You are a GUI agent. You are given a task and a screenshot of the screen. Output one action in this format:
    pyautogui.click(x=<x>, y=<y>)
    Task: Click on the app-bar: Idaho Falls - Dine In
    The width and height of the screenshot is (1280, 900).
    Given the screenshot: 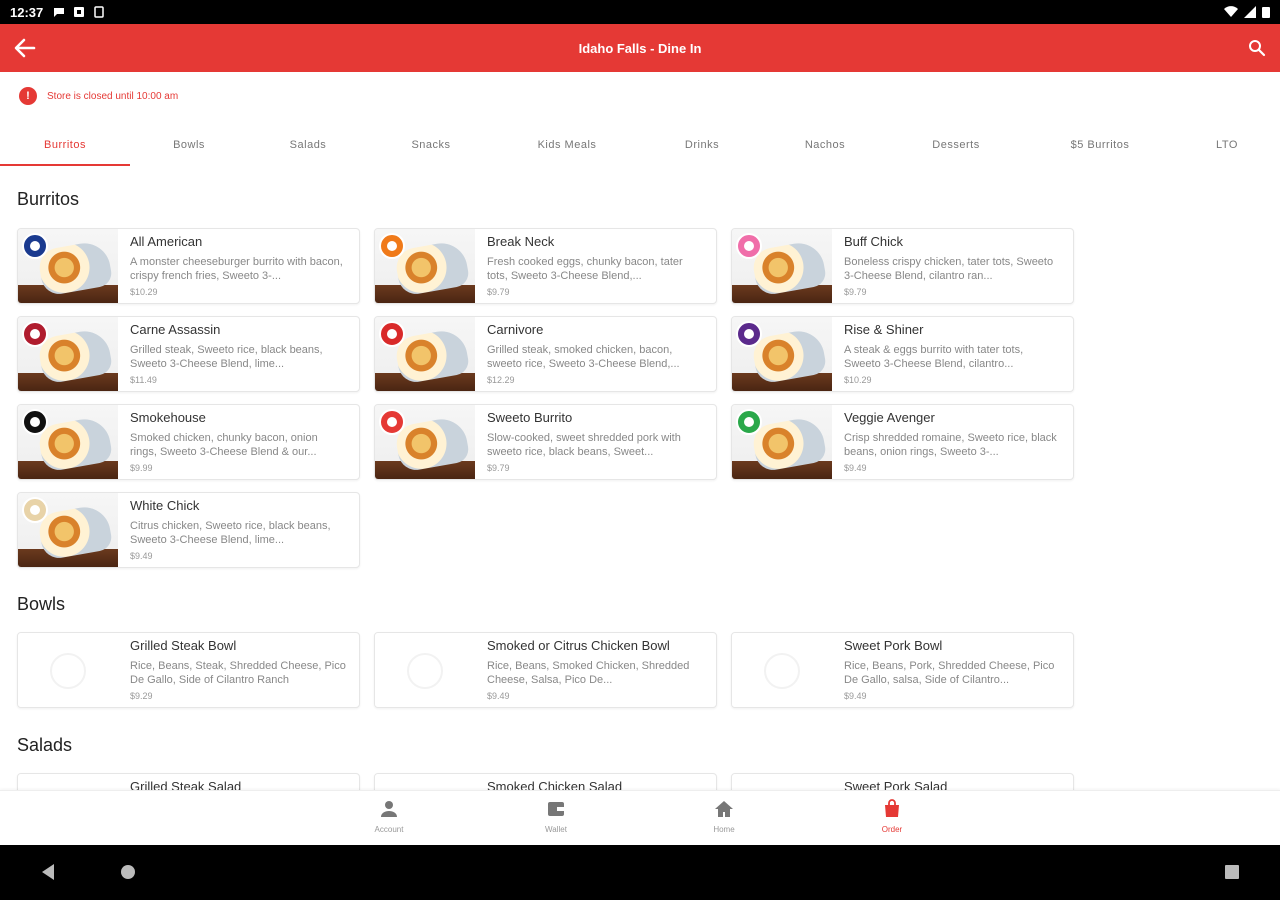 What is the action you would take?
    pyautogui.click(x=640, y=48)
    